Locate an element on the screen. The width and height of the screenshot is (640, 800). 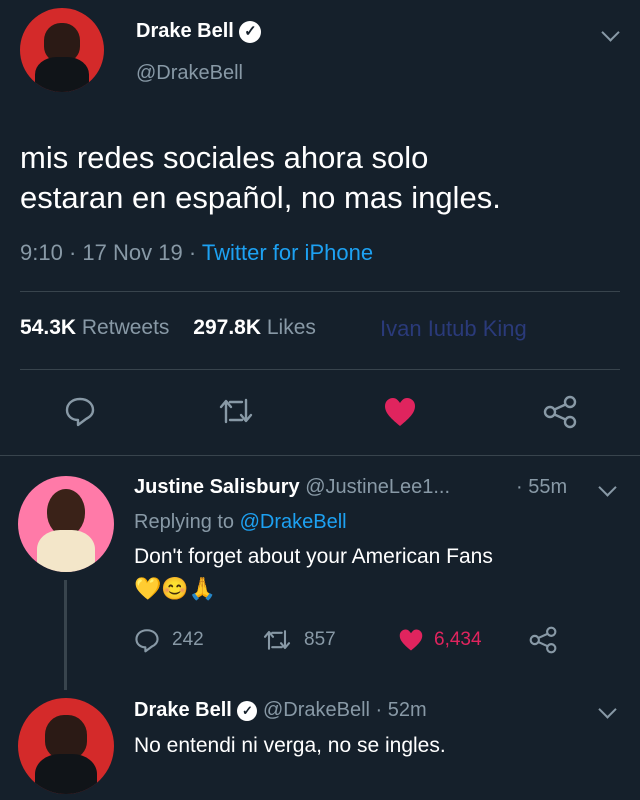
tweet-text-line1: mis redes sociales ahora solo is located at coordinates (224, 157).